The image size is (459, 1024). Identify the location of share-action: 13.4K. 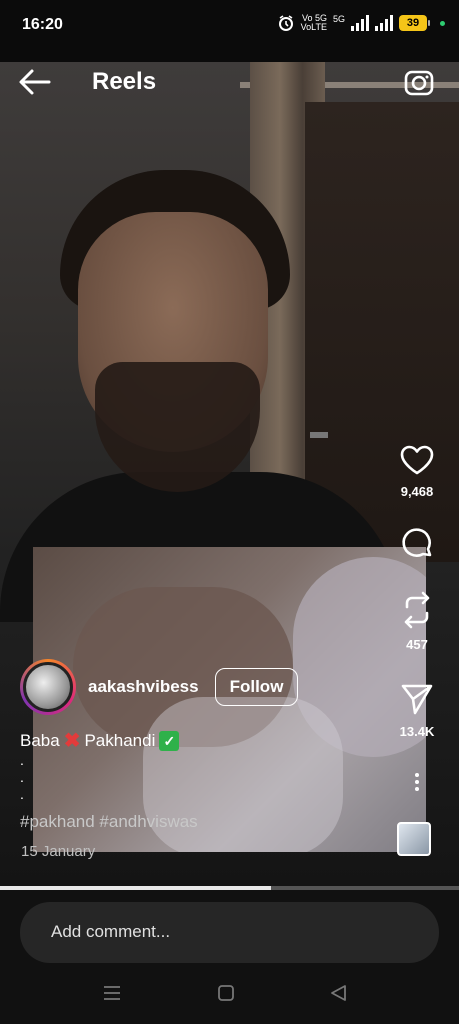
(417, 710).